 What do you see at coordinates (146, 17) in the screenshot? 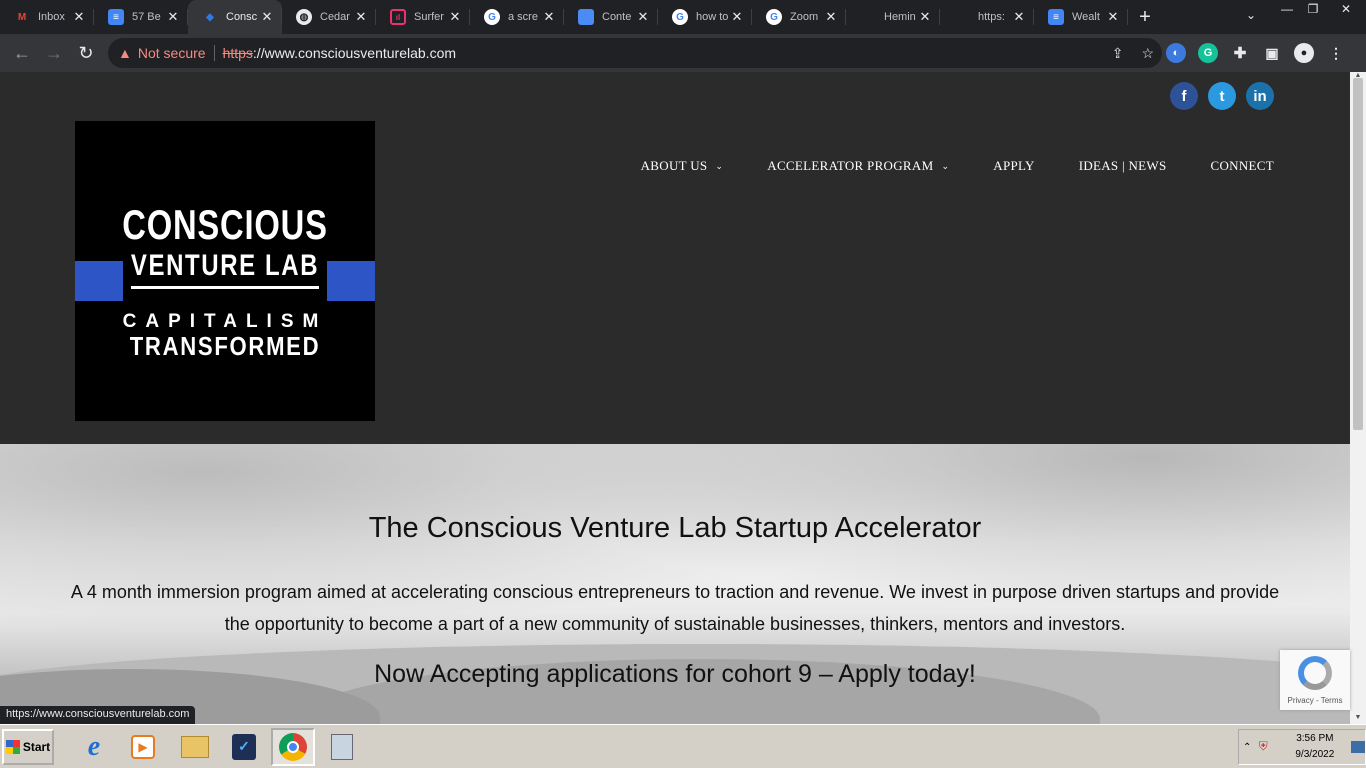
I see `tab-title: 57 Be` at bounding box center [146, 17].